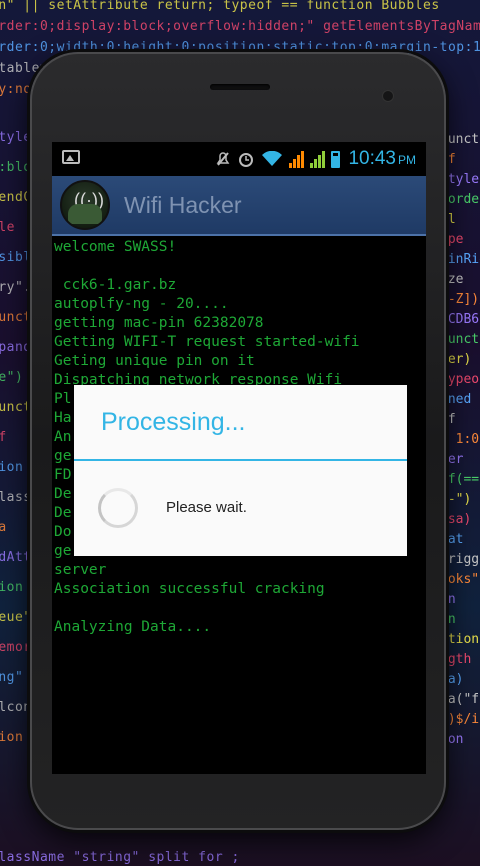  I want to click on loading-spinner-icon, so click(118, 507).